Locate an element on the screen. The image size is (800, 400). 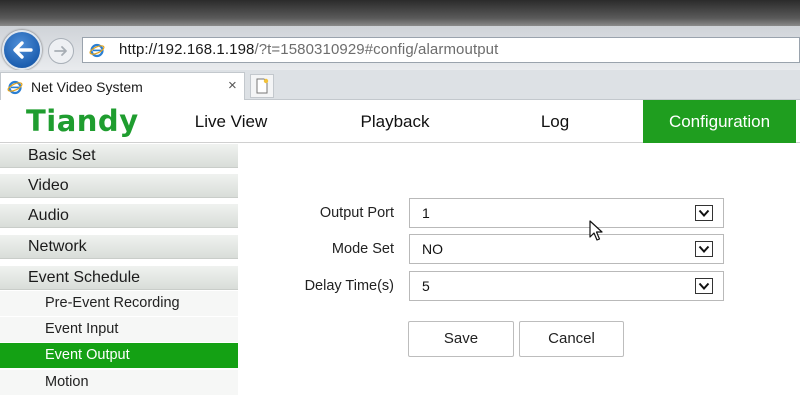
sidebar-subitem-motion: Motion is located at coordinates (119, 382).